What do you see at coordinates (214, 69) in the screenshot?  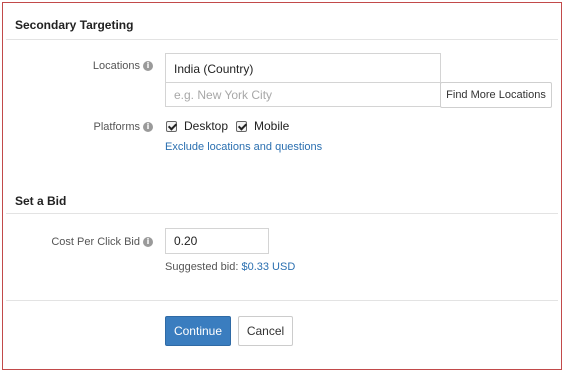 I see `selected-location: India (Country)` at bounding box center [214, 69].